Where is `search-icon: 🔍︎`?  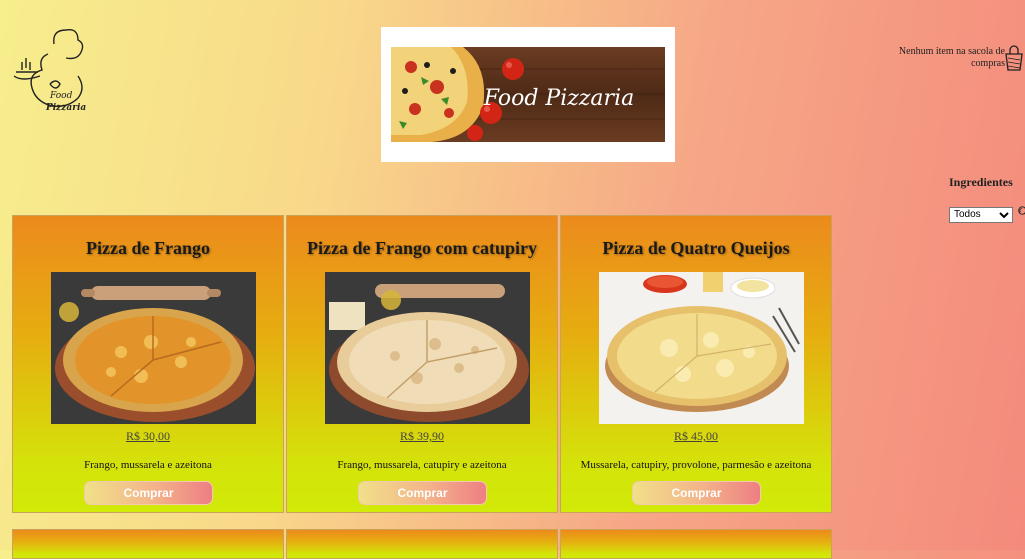
search-icon: 🔍︎ is located at coordinates (1021, 212).